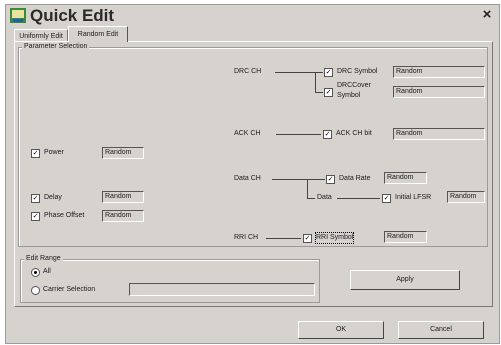 The width and height of the screenshot is (501, 345). I want to click on ack-ch-bit-checkbox: ✓, so click(327, 134).